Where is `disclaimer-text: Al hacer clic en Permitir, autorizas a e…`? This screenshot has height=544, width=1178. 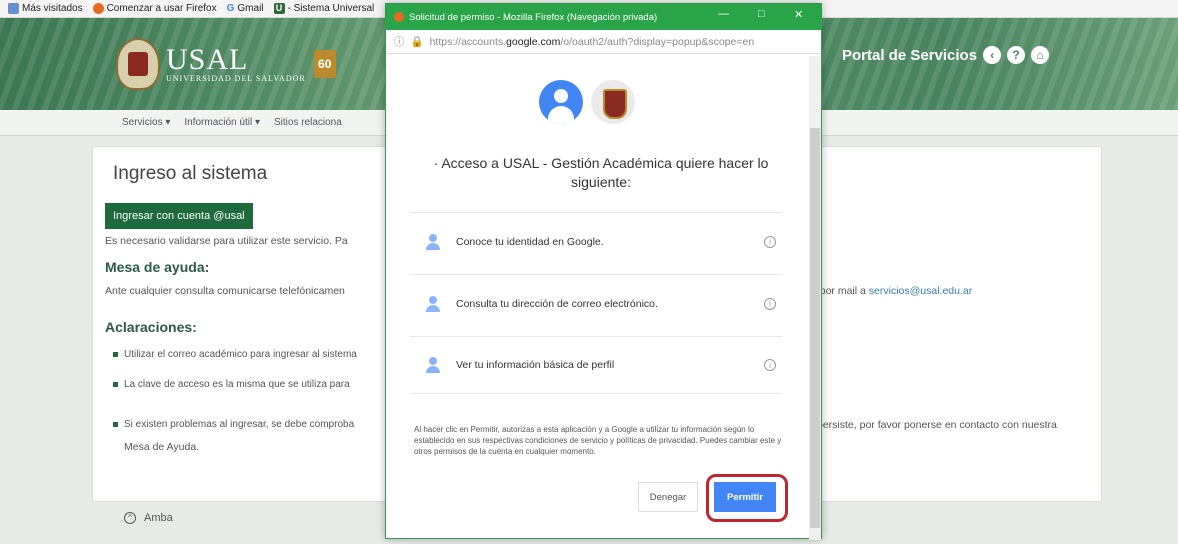
disclaimer-text: Al hacer clic en Permitir, autorizas a e… is located at coordinates (598, 440).